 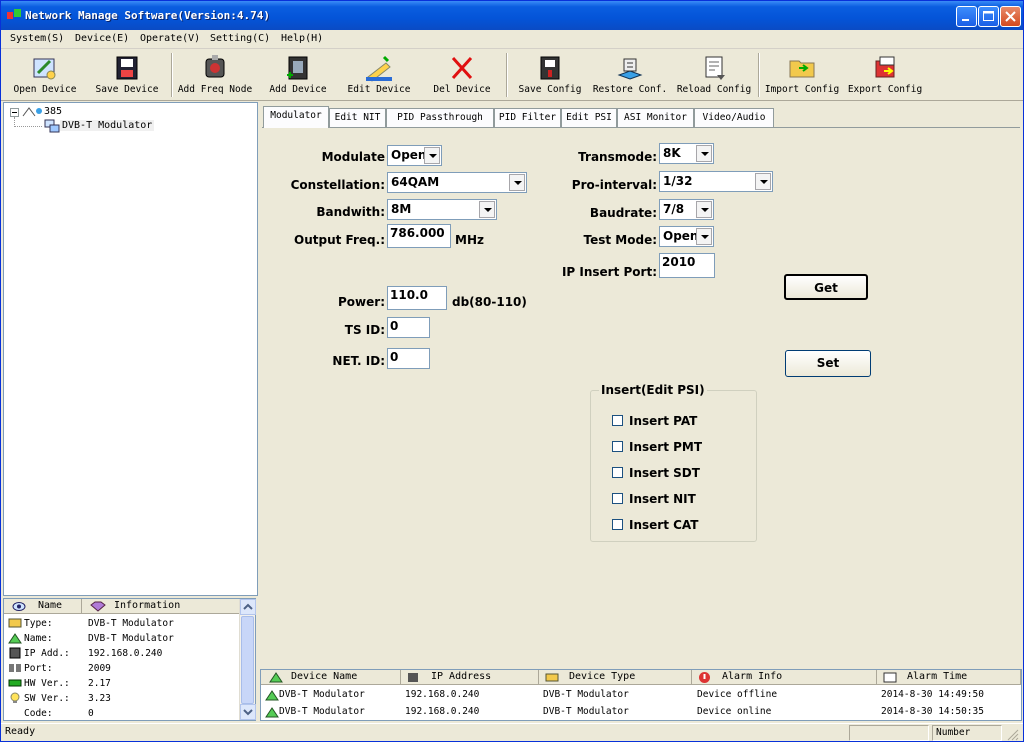 What do you see at coordinates (122, 698) in the screenshot?
I see `info-row: SW Ver.: 3.23` at bounding box center [122, 698].